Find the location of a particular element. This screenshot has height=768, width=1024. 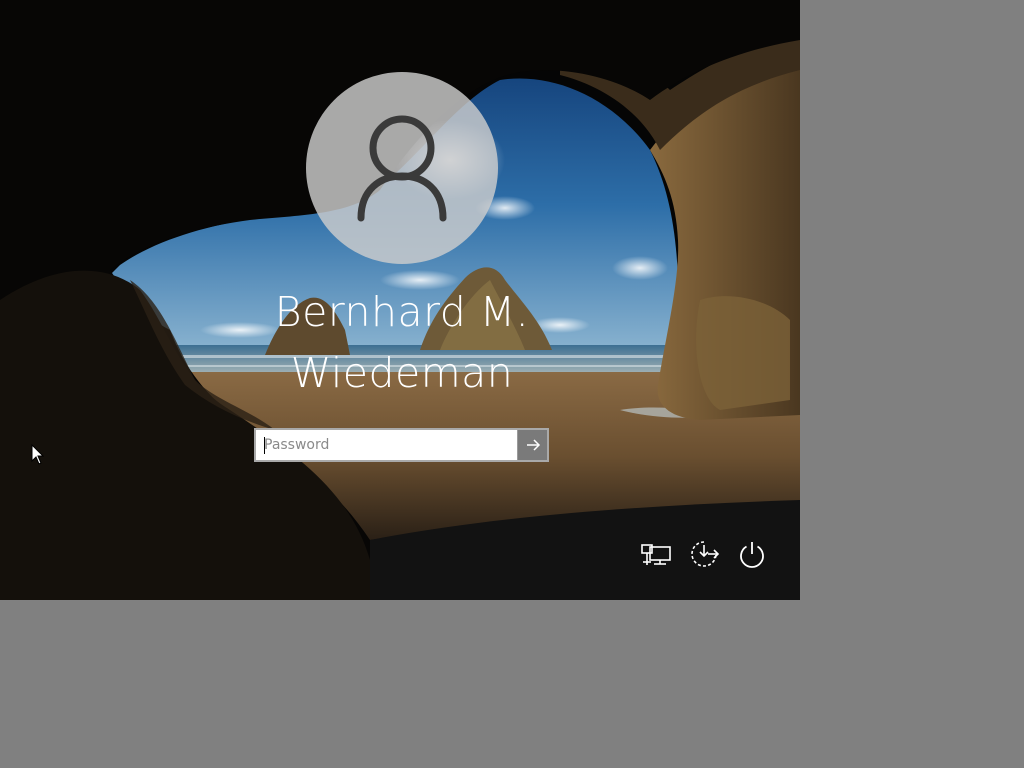

text-caret is located at coordinates (264, 445).